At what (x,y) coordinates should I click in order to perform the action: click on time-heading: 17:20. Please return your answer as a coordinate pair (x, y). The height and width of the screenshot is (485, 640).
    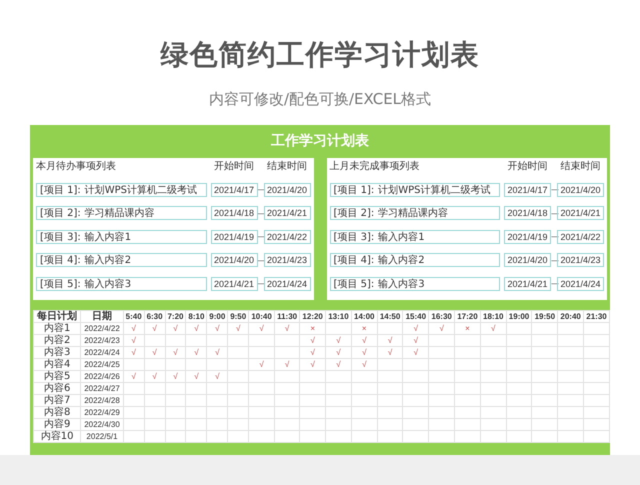
    Looking at the image, I should click on (467, 316).